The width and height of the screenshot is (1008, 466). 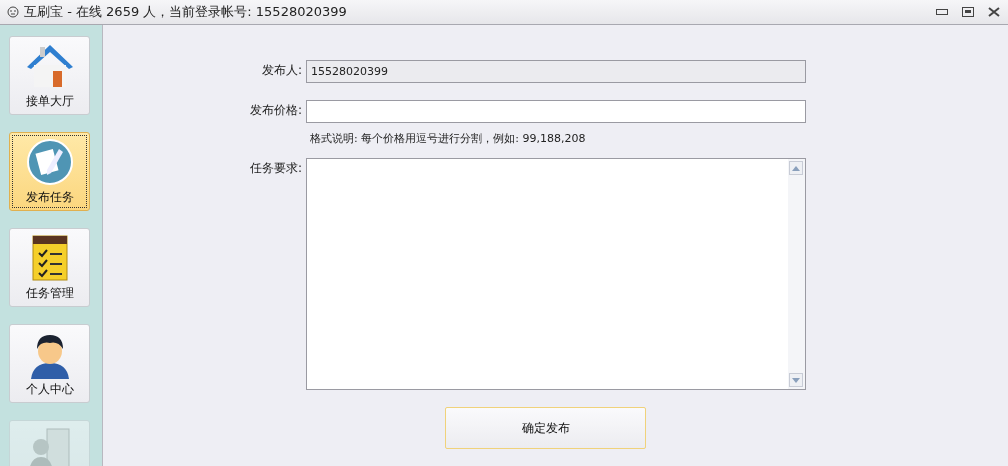 I want to click on input-field, so click(x=556, y=111).